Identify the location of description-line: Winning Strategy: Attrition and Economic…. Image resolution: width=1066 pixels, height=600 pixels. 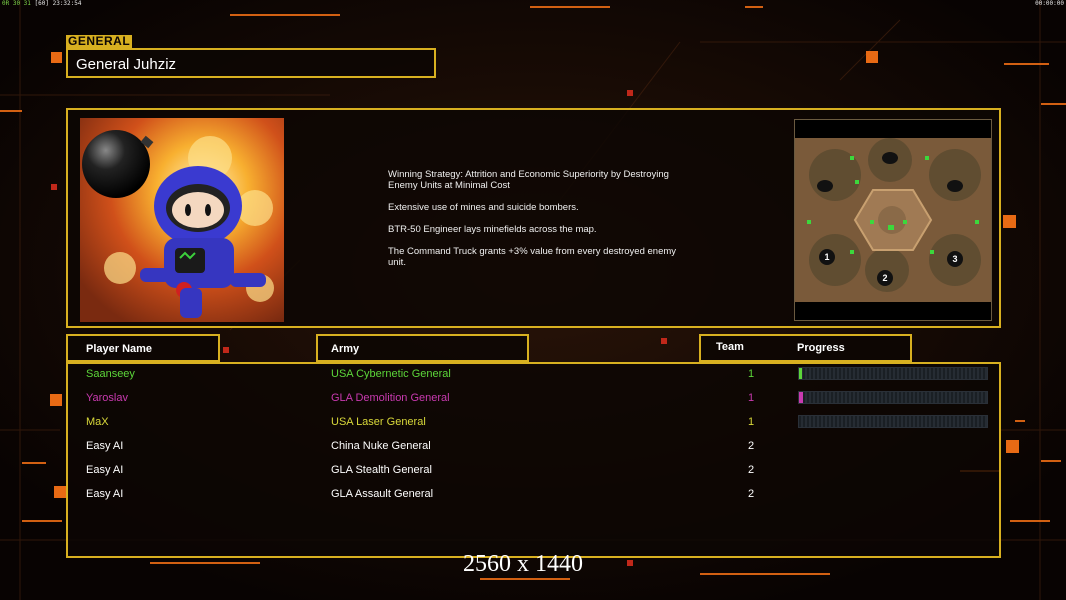
(528, 180).